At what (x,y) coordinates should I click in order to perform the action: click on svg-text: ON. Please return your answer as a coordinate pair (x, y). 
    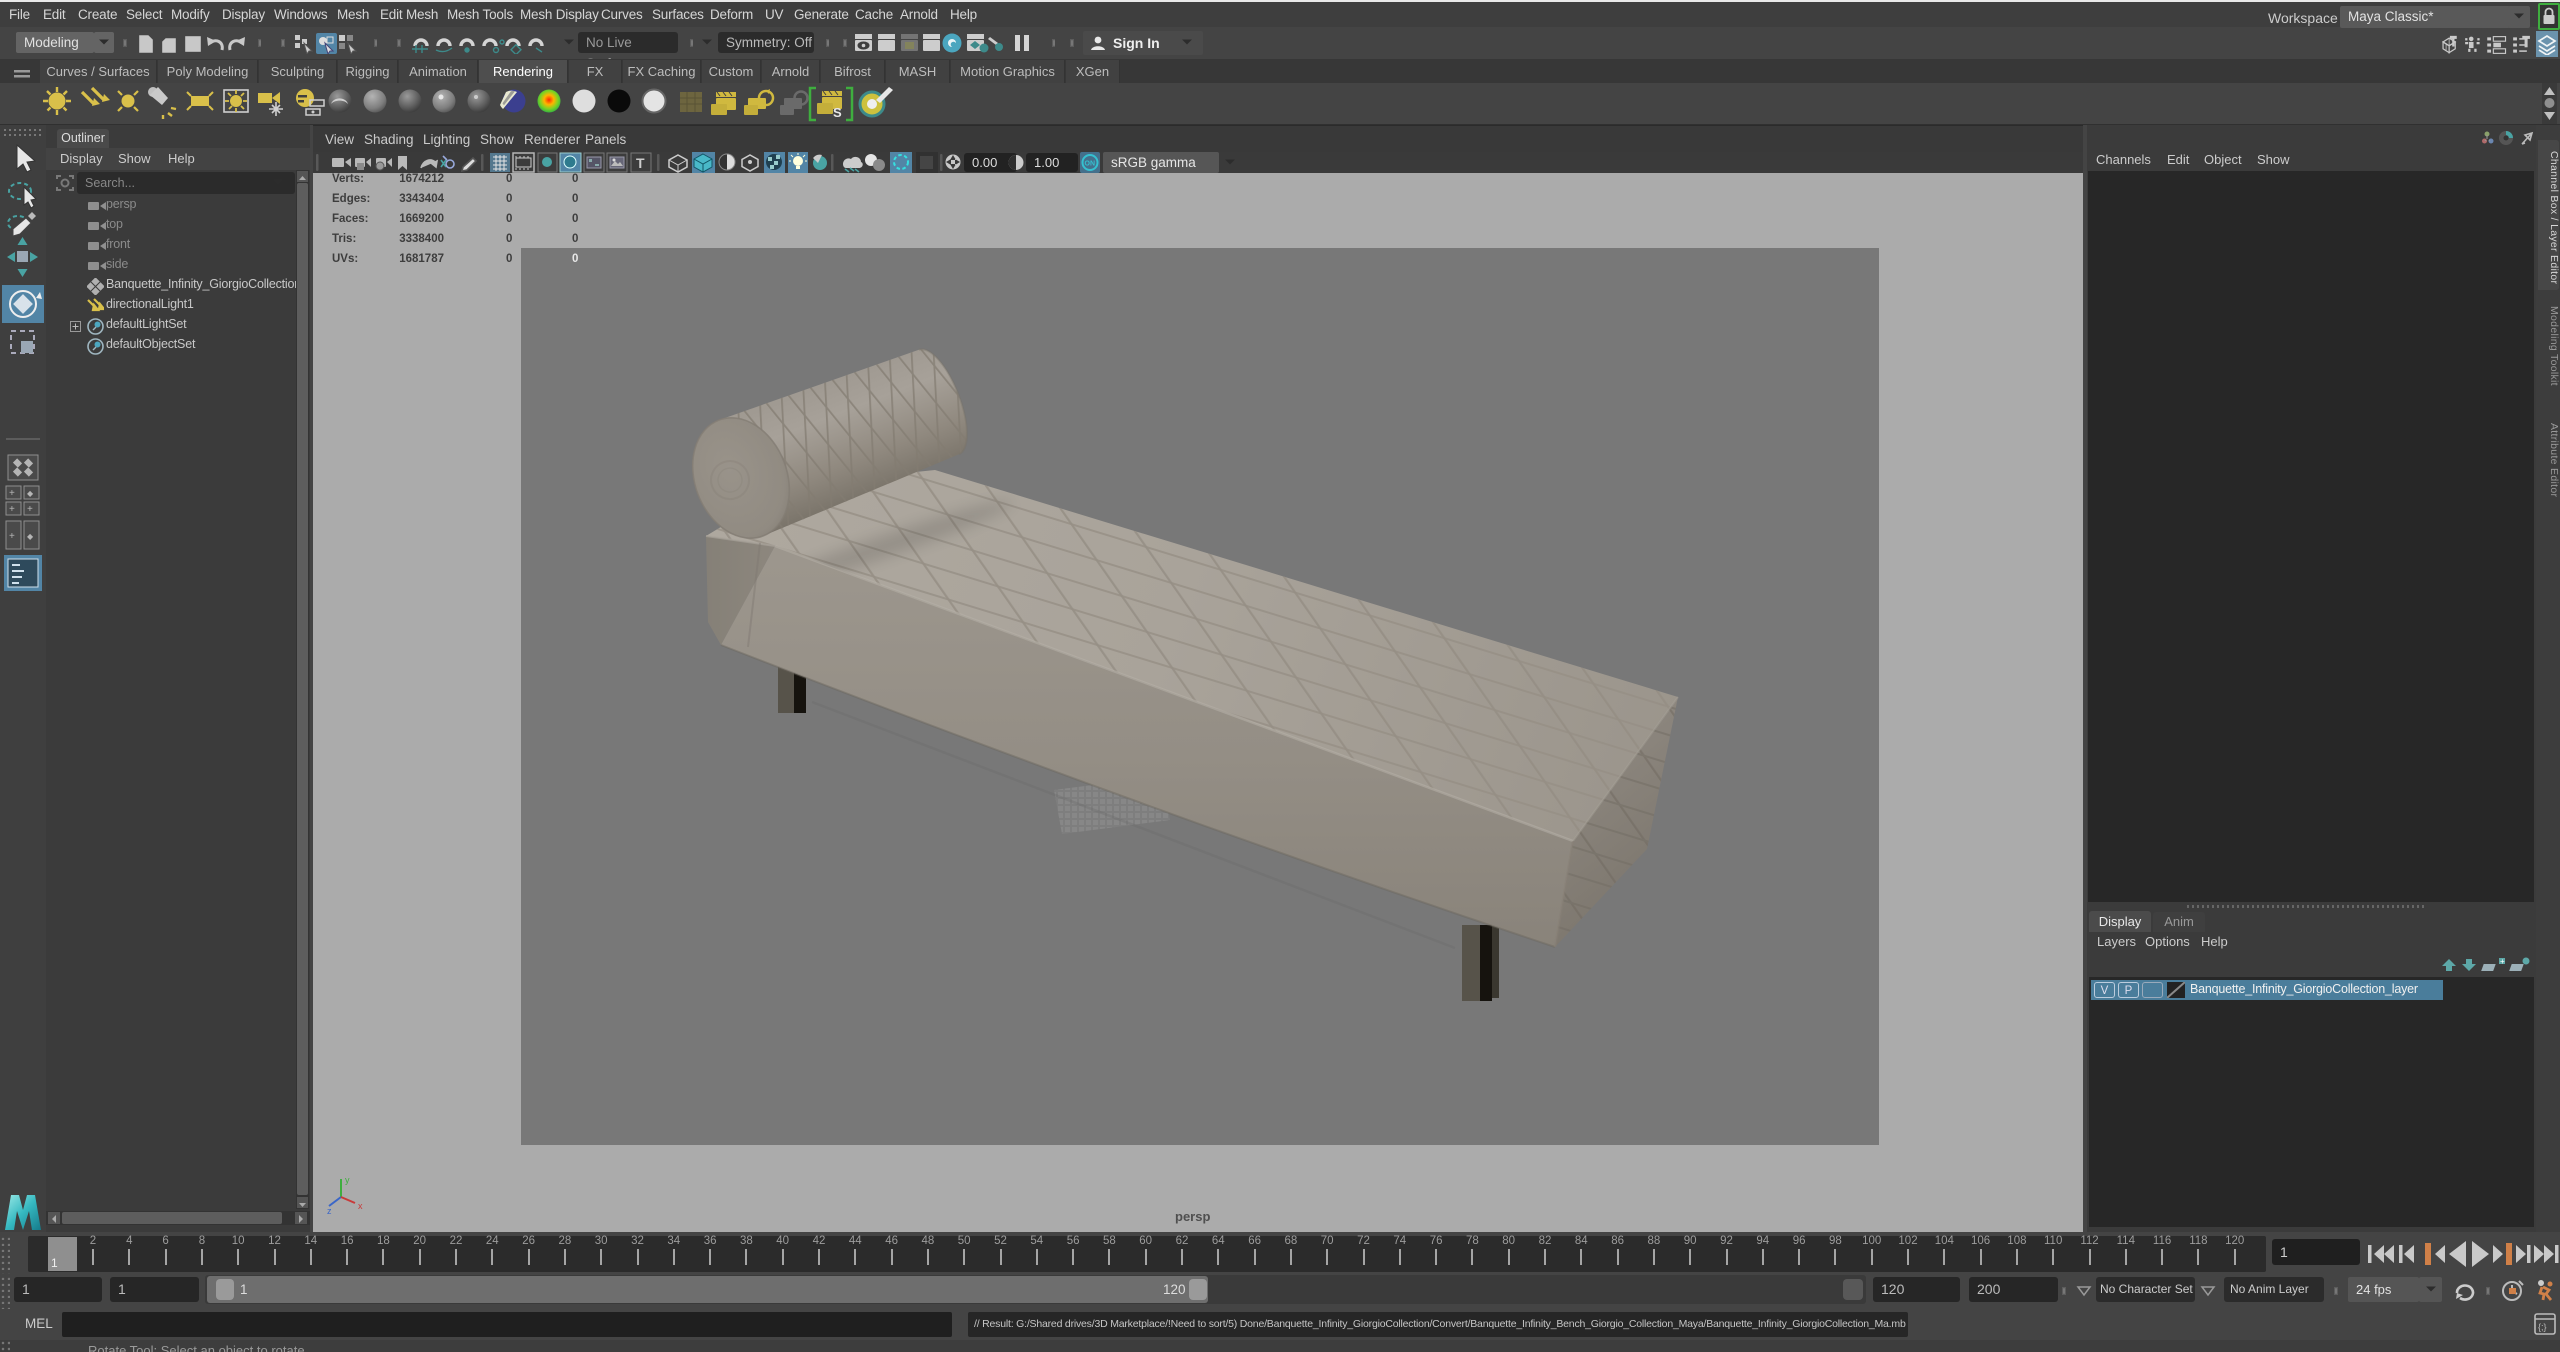
    Looking at the image, I should click on (1090, 164).